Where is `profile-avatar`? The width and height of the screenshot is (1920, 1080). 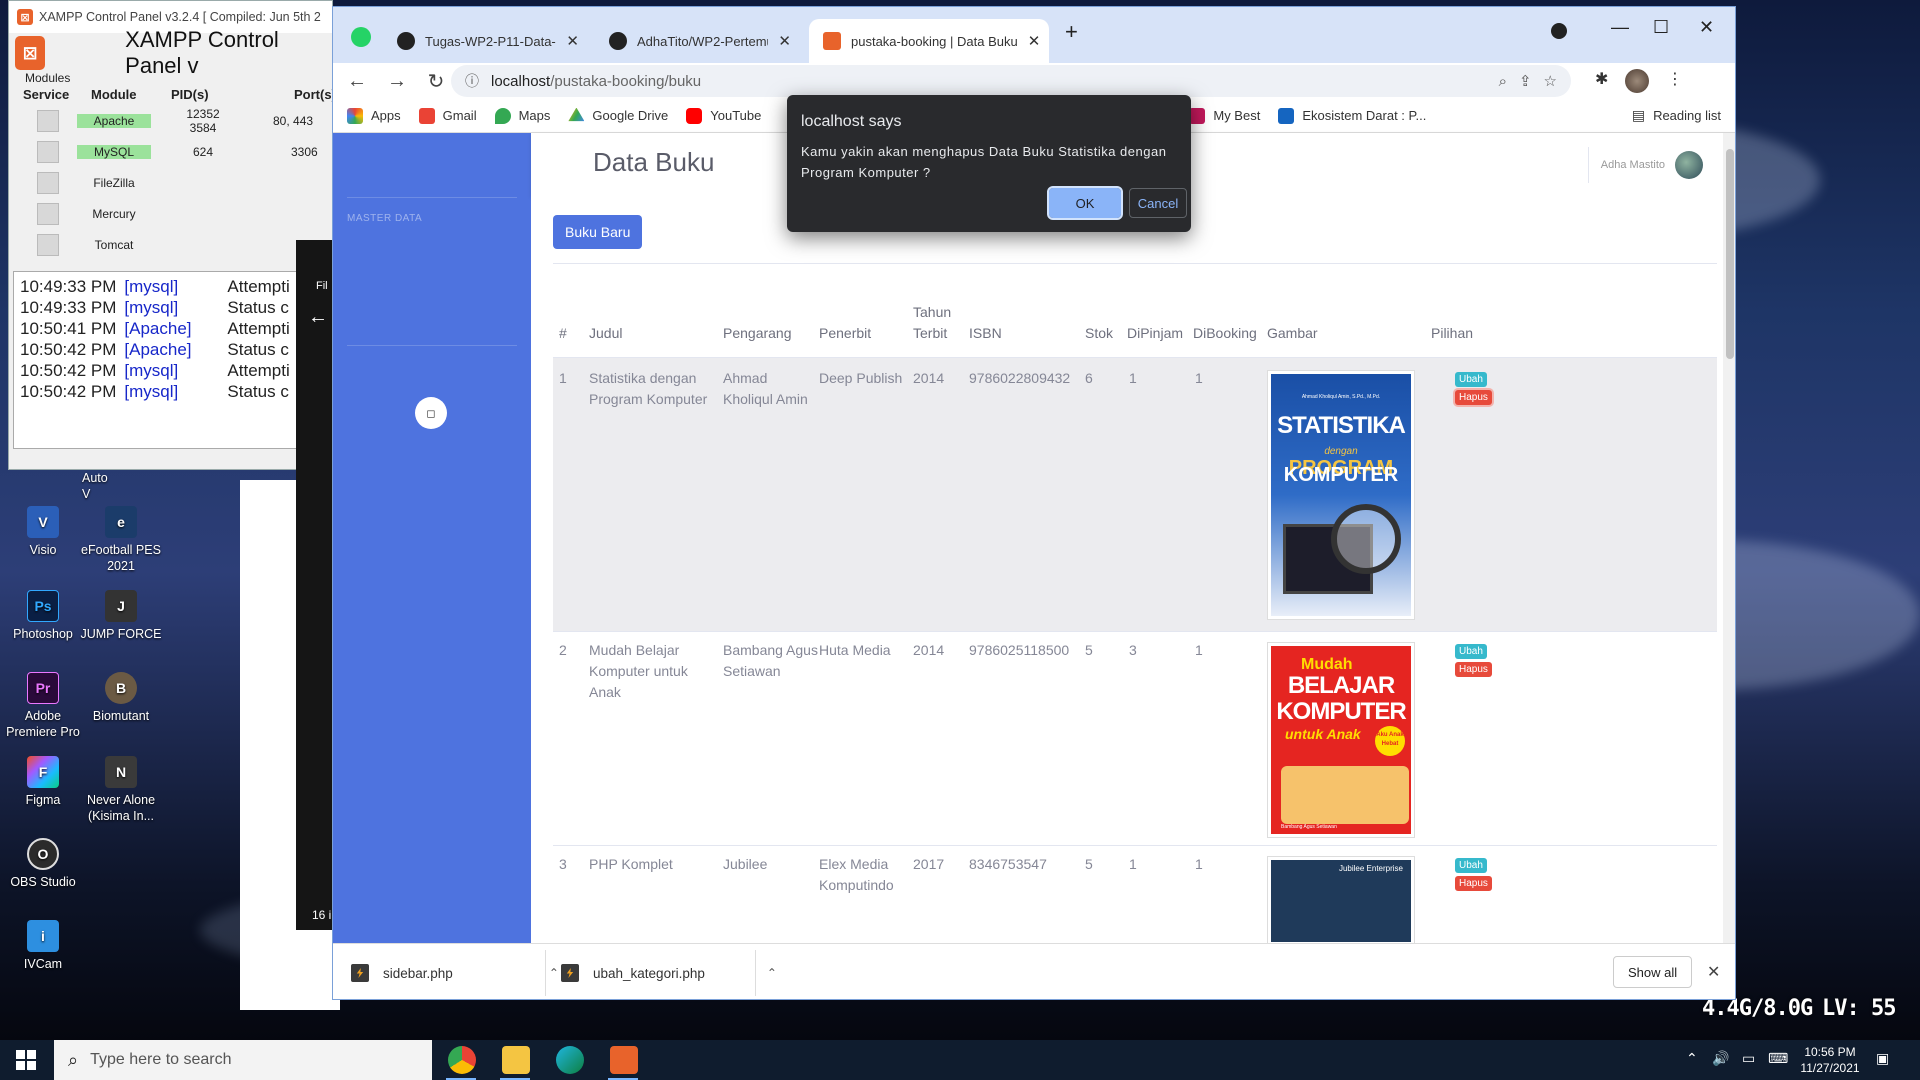 profile-avatar is located at coordinates (1637, 81).